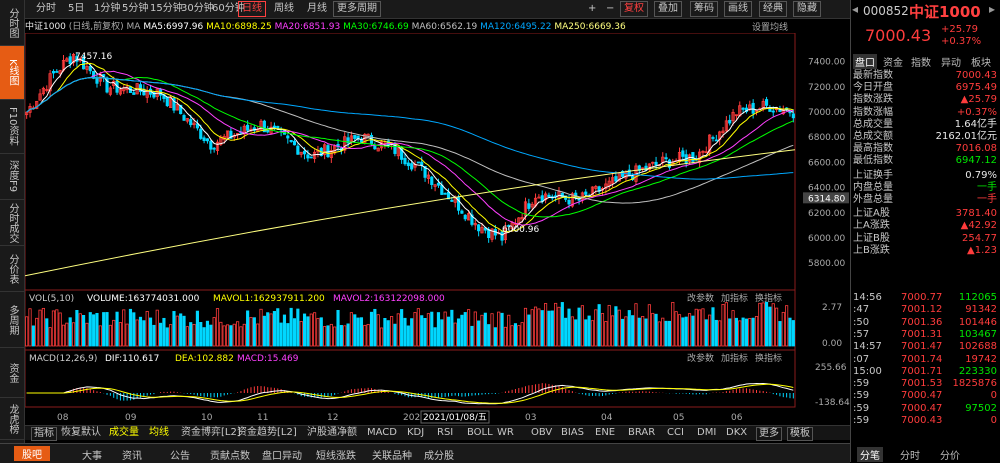  Describe the element at coordinates (480, 433) in the screenshot. I see `indicator-tab: BOLL` at that location.